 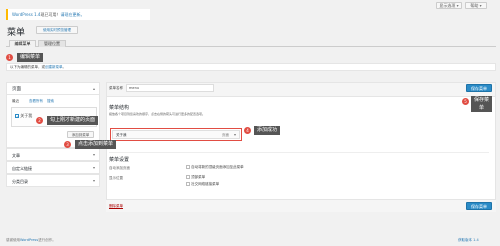 I want to click on location-social-menu: 社交网络链接菜单, so click(x=202, y=184).